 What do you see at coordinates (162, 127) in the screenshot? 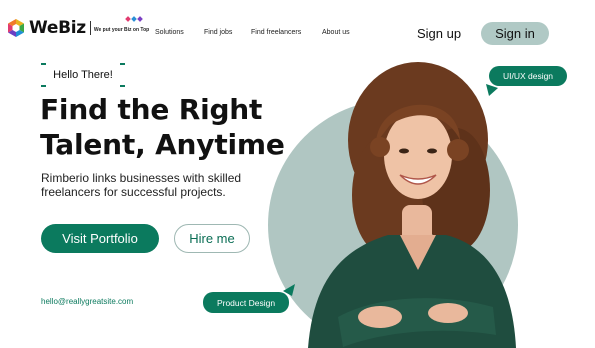
I see `hero-headline: Find the Right Talent, Anytime` at bounding box center [162, 127].